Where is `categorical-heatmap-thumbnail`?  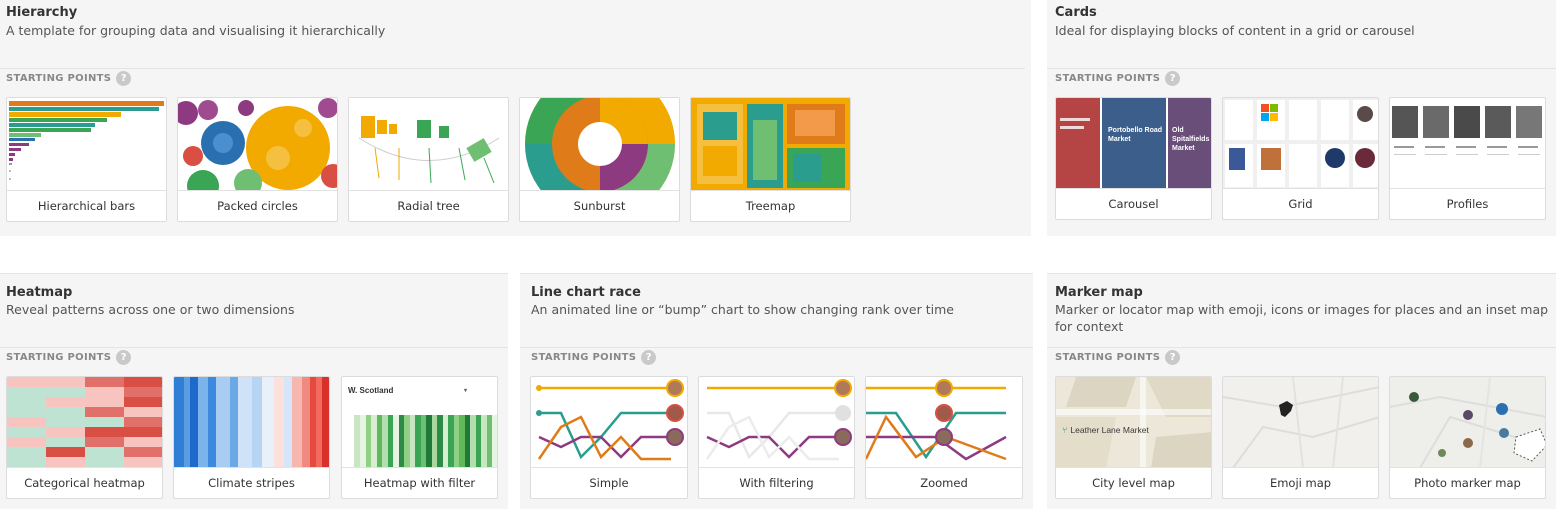
categorical-heatmap-thumbnail is located at coordinates (84, 422).